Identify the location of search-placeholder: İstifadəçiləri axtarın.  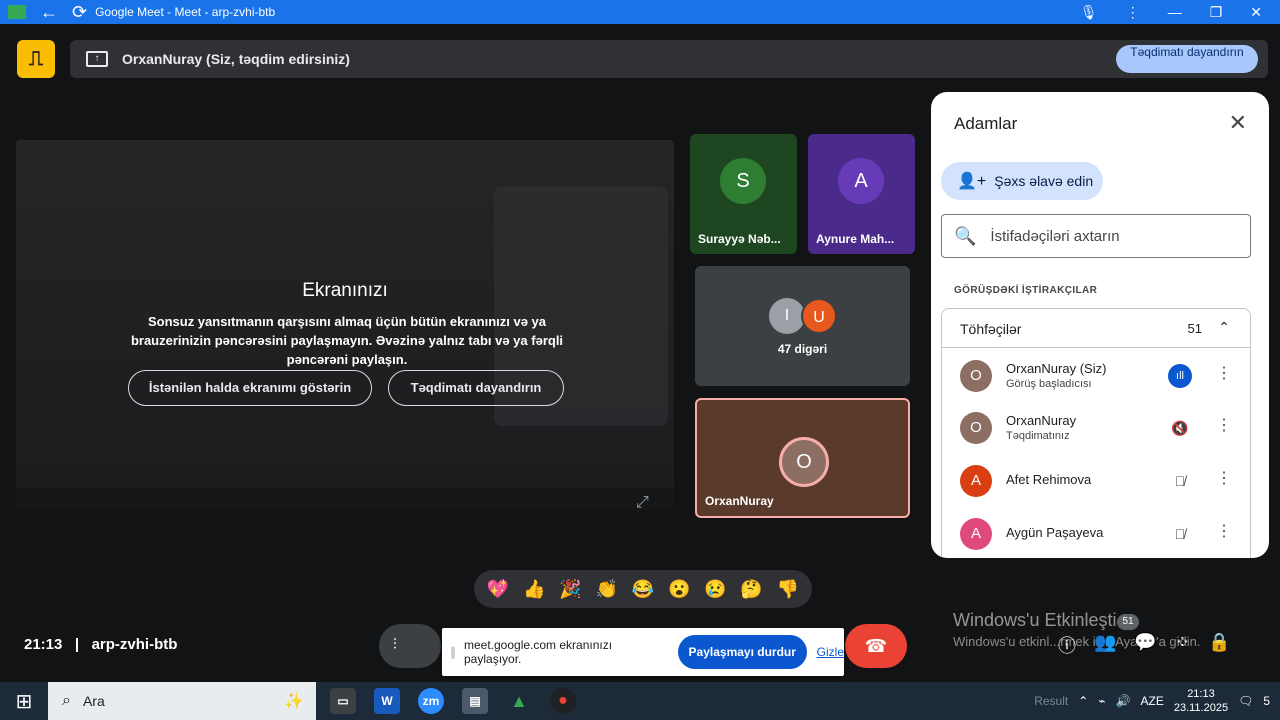
(1055, 236).